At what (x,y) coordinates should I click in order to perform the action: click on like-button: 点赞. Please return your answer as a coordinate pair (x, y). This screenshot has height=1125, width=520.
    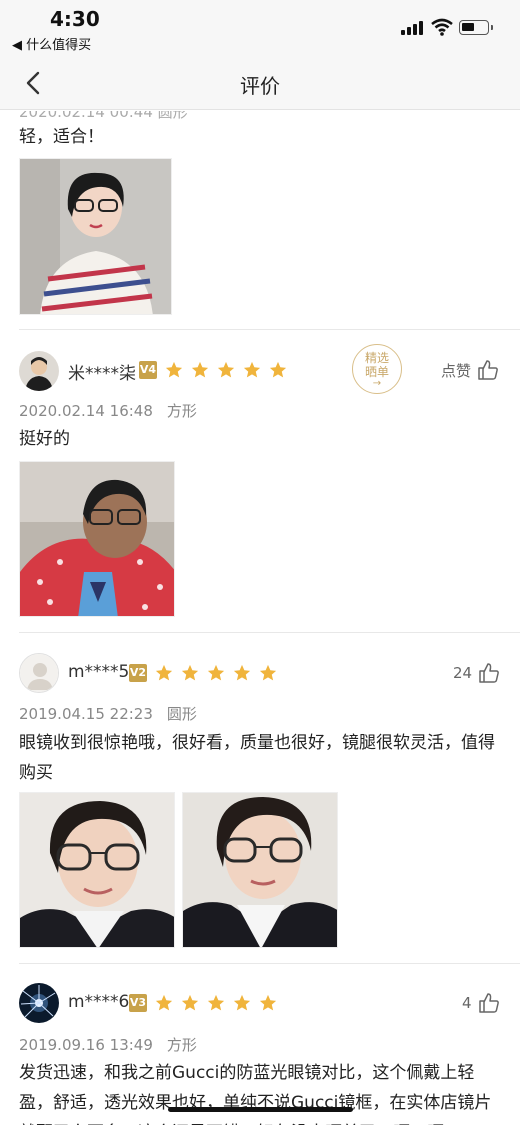
    Looking at the image, I should click on (470, 370).